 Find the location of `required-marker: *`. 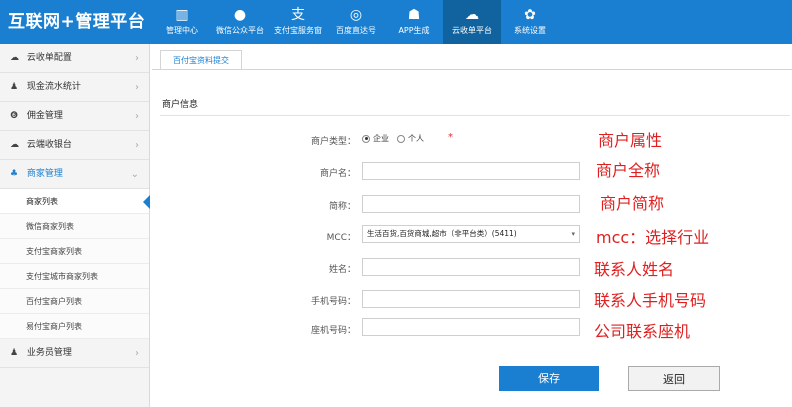

required-marker: * is located at coordinates (450, 137).